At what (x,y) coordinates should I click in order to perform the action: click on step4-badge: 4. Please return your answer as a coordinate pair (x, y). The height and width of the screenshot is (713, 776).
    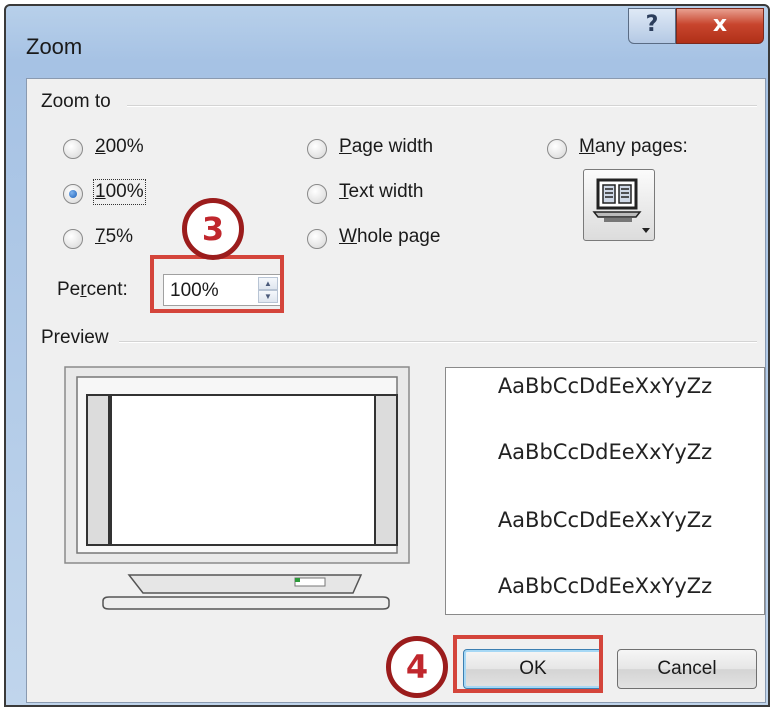
    Looking at the image, I should click on (417, 667).